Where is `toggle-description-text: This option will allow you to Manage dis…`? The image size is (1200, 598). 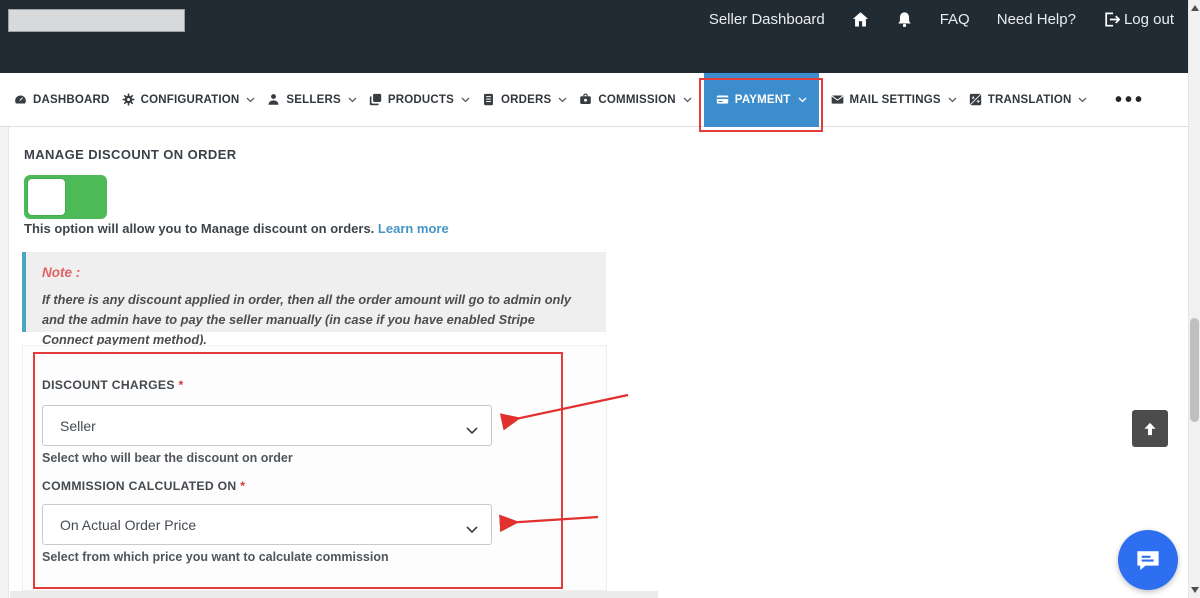
toggle-description-text: This option will allow you to Manage dis… is located at coordinates (199, 228).